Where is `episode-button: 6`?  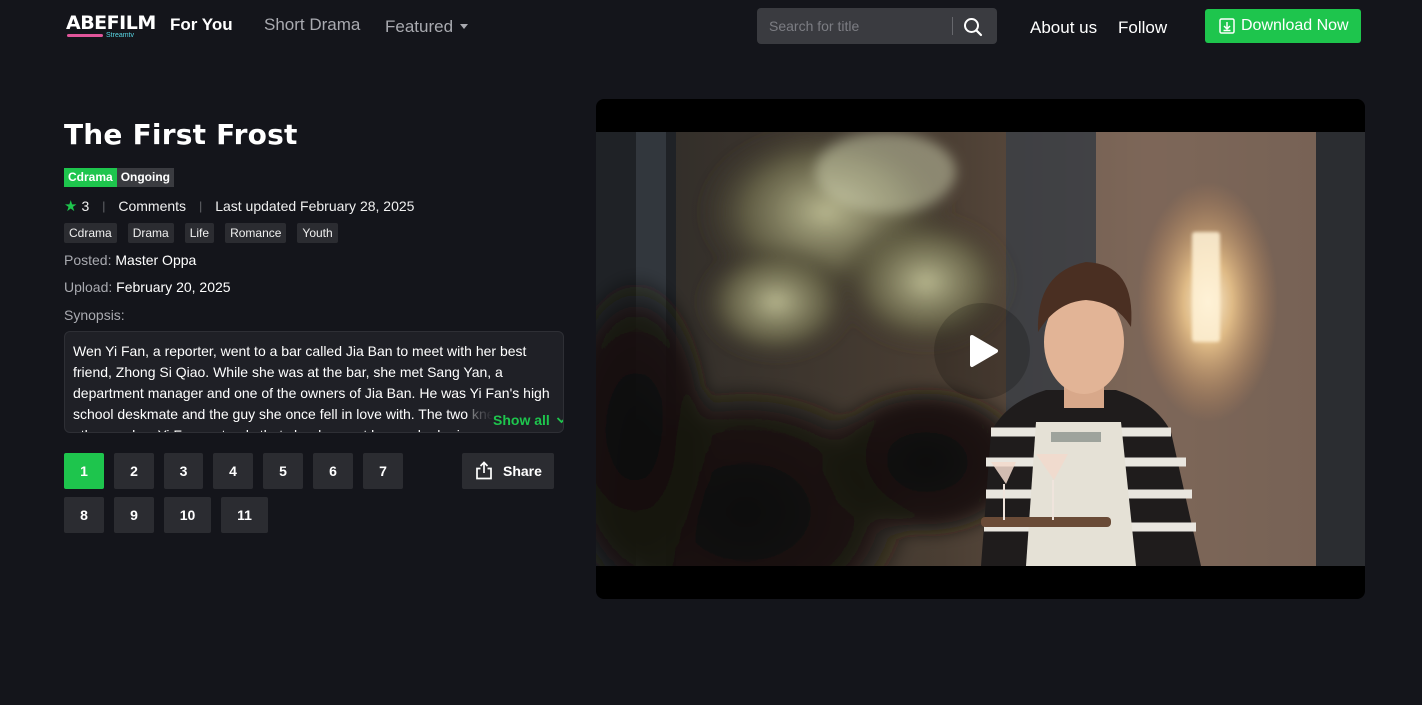
episode-button: 6 is located at coordinates (333, 471).